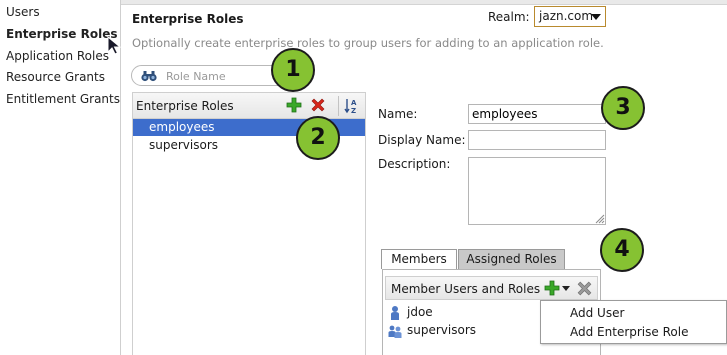  Describe the element at coordinates (414, 164) in the screenshot. I see `description-label: Description:` at that location.